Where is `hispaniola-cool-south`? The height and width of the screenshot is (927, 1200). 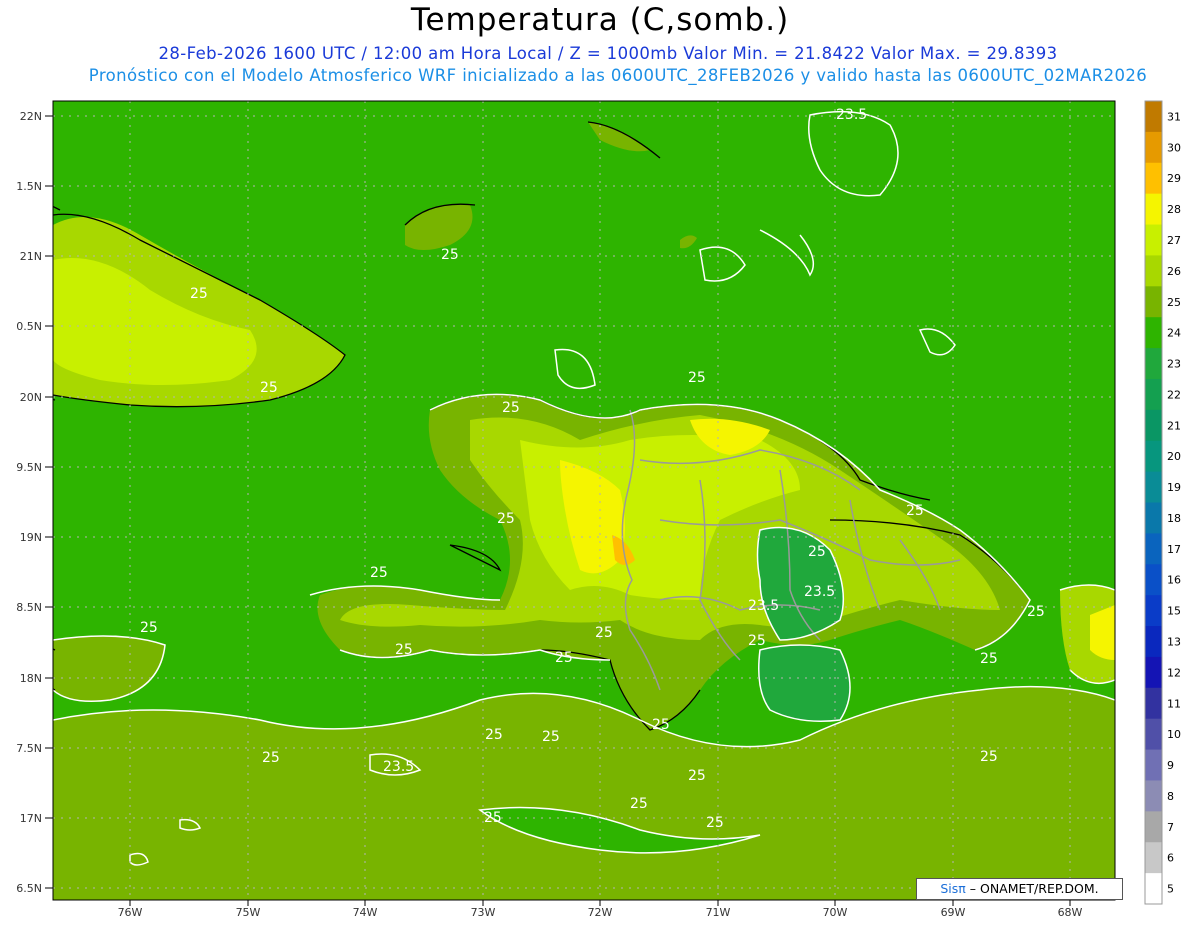
hispaniola-cool-south is located at coordinates (804, 683).